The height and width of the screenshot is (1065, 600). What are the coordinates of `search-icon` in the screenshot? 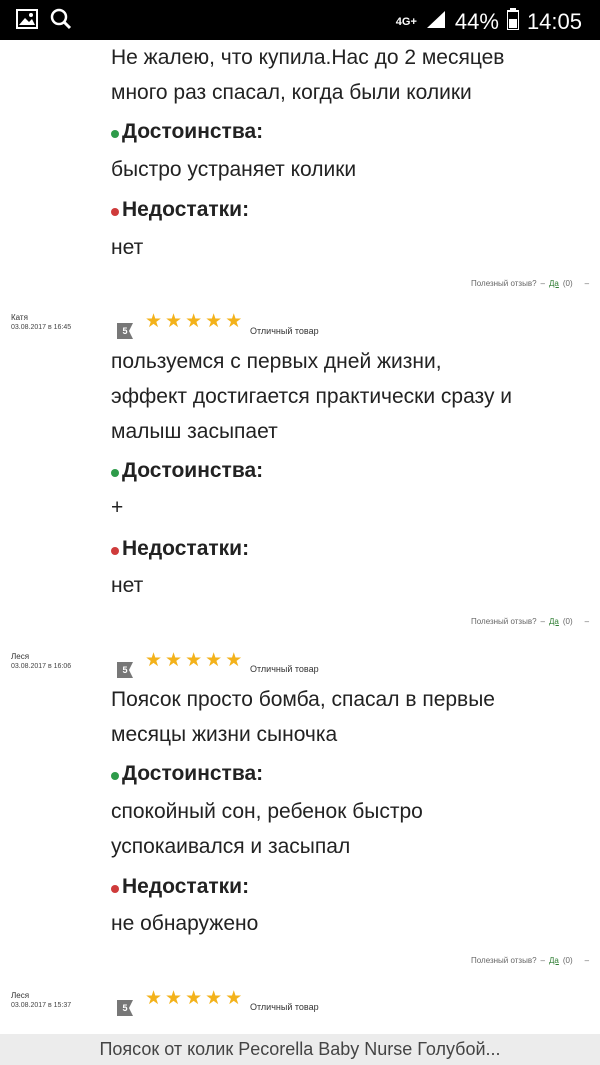 It's located at (61, 21).